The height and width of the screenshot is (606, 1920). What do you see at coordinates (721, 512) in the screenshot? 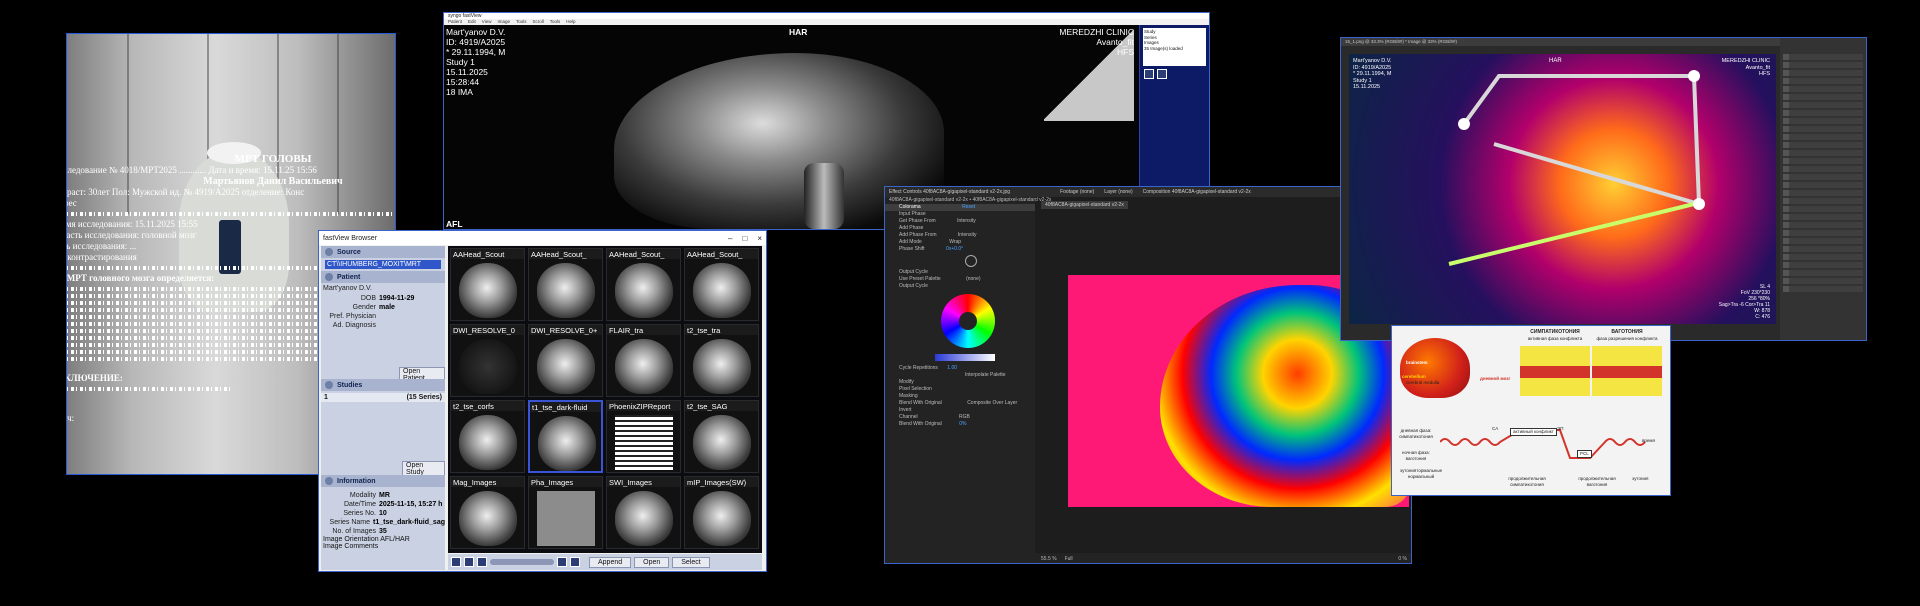
I see `series-thumbnail: mIP_Images(SW)` at bounding box center [721, 512].